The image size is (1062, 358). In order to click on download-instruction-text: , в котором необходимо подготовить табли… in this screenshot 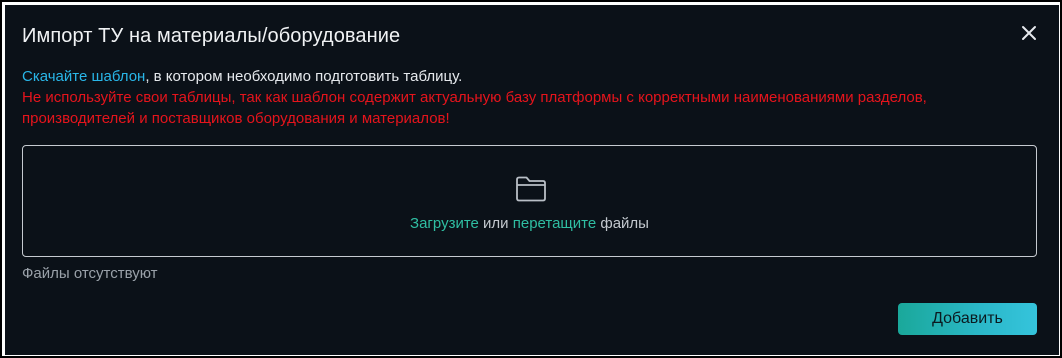, I will do `click(304, 76)`.